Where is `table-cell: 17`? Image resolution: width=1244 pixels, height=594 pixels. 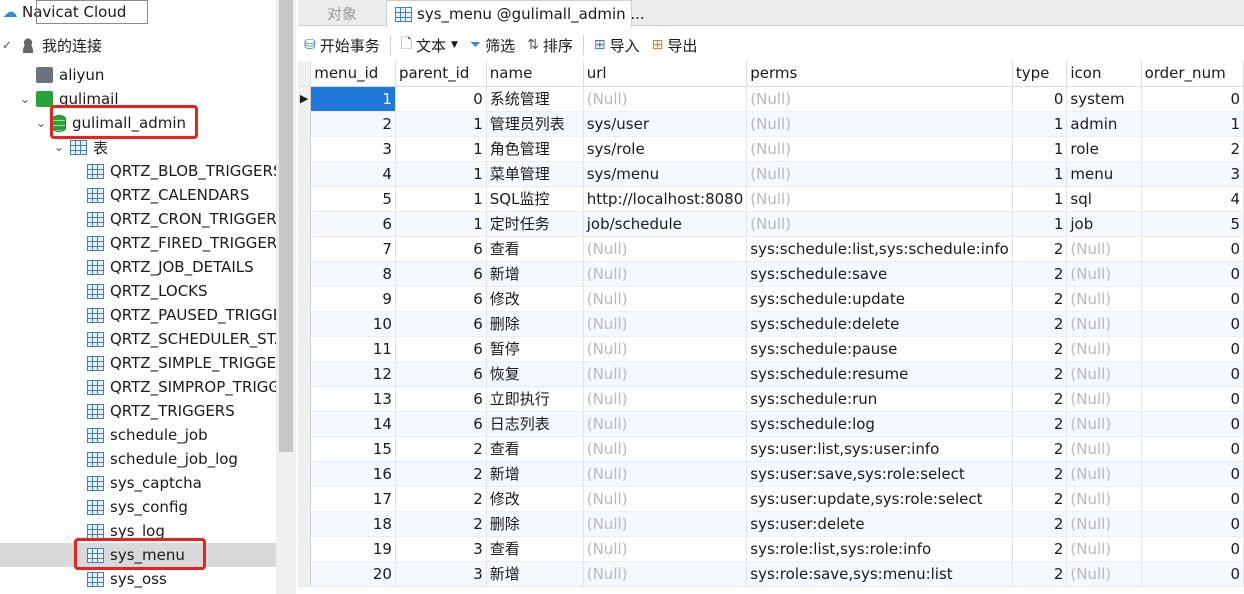 table-cell: 17 is located at coordinates (353, 499).